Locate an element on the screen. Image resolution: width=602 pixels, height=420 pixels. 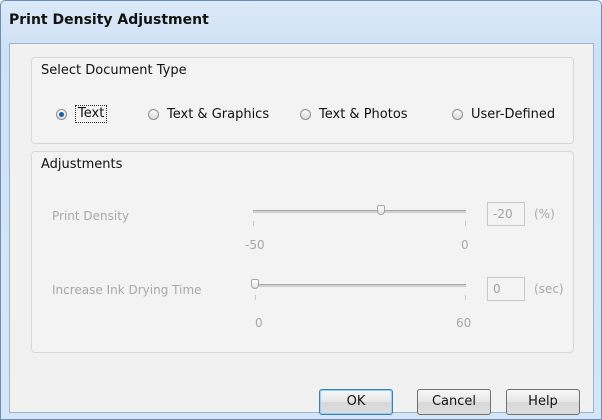
radio-text-label: Text is located at coordinates (91, 114).